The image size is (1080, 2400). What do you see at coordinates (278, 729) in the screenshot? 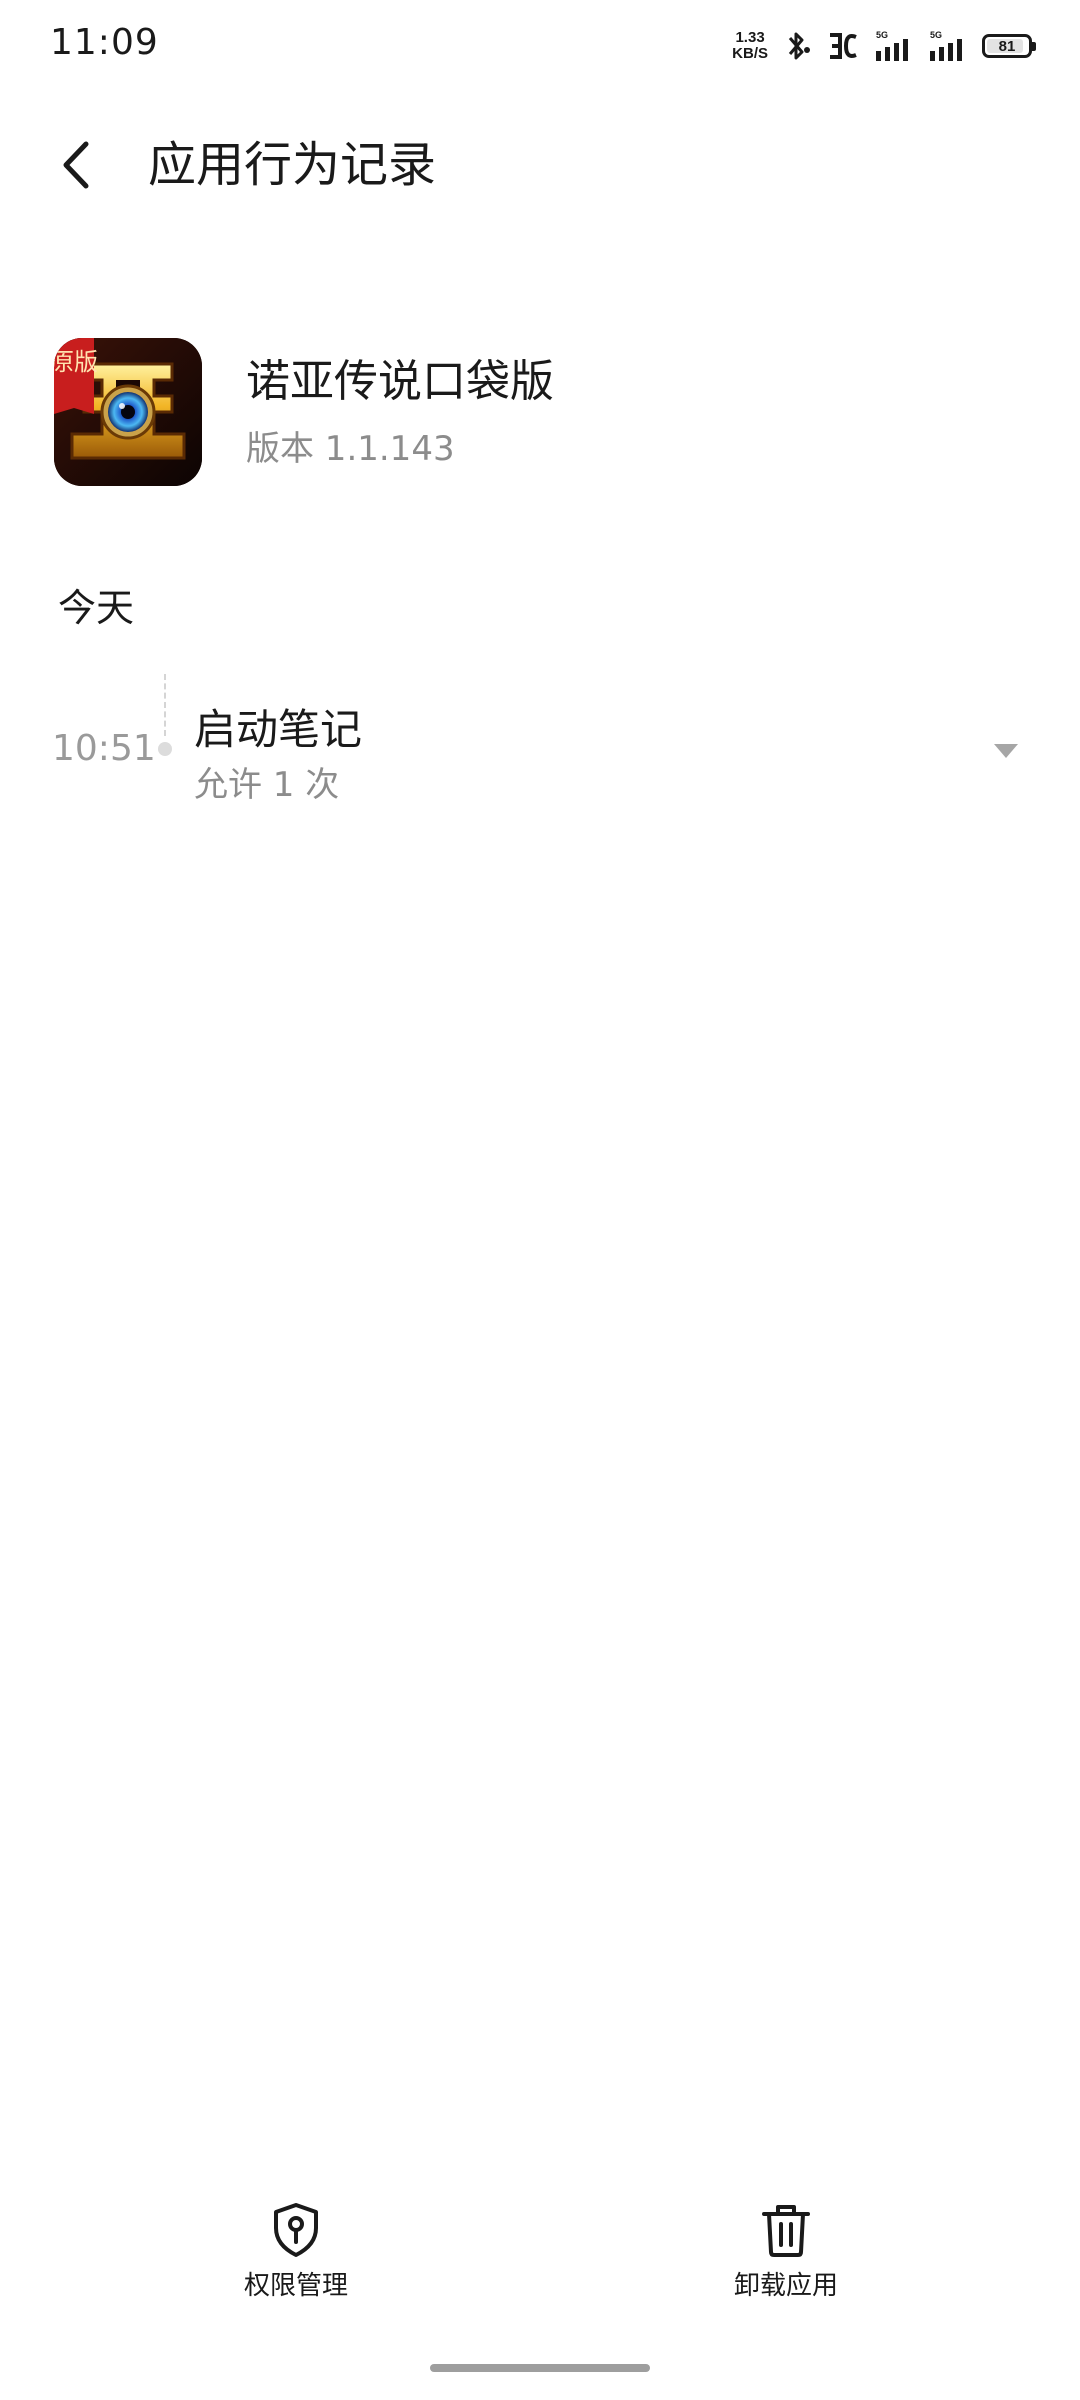
I see `record-title: 启动笔记` at bounding box center [278, 729].